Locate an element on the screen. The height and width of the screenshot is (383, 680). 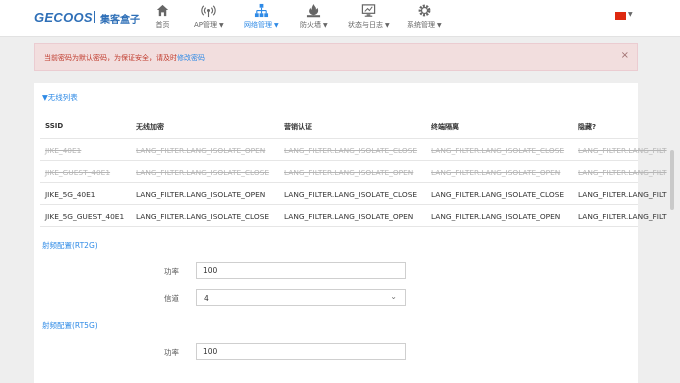
ssid-cell: JIKE_40E1 is located at coordinates (63, 150).